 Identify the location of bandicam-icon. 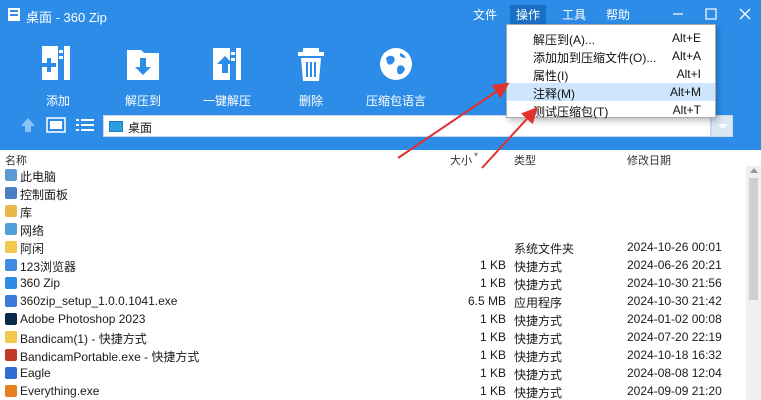
(11, 355).